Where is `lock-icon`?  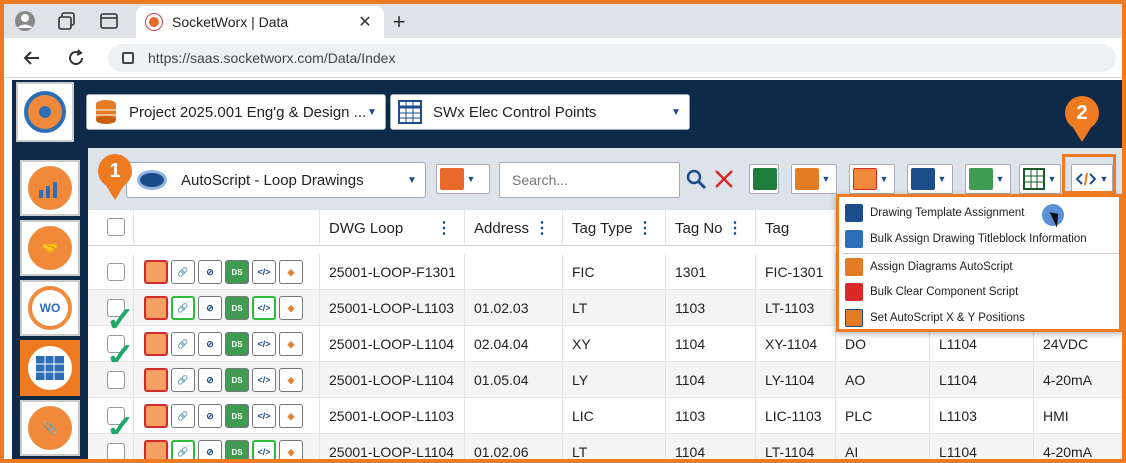
lock-icon is located at coordinates (128, 58).